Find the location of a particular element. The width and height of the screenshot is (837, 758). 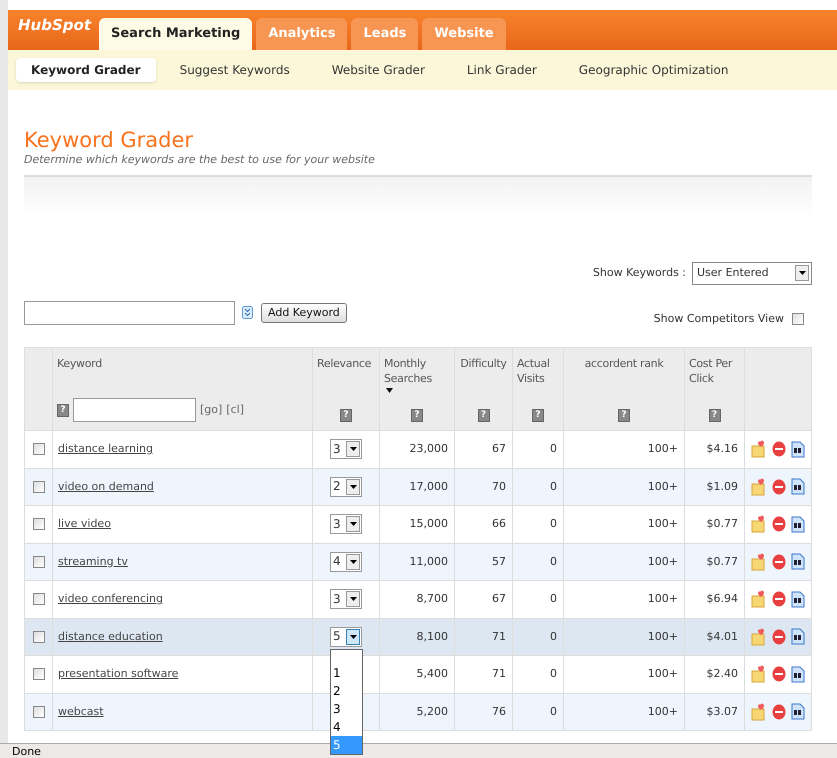

relevance-select: 5 is located at coordinates (346, 636).